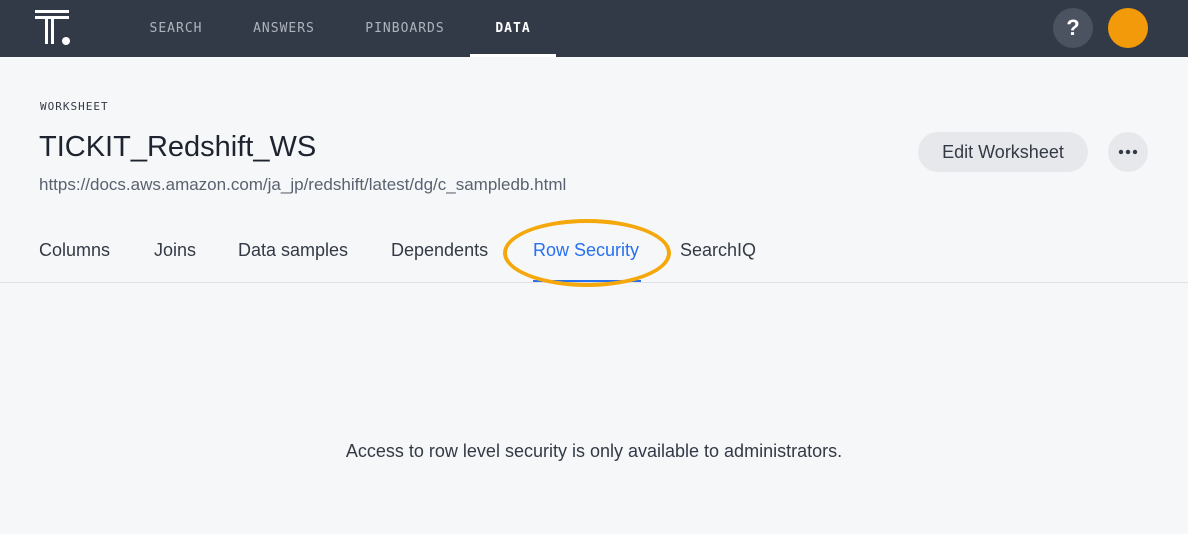 This screenshot has width=1188, height=534. Describe the element at coordinates (594, 282) in the screenshot. I see `tab-divider` at that location.